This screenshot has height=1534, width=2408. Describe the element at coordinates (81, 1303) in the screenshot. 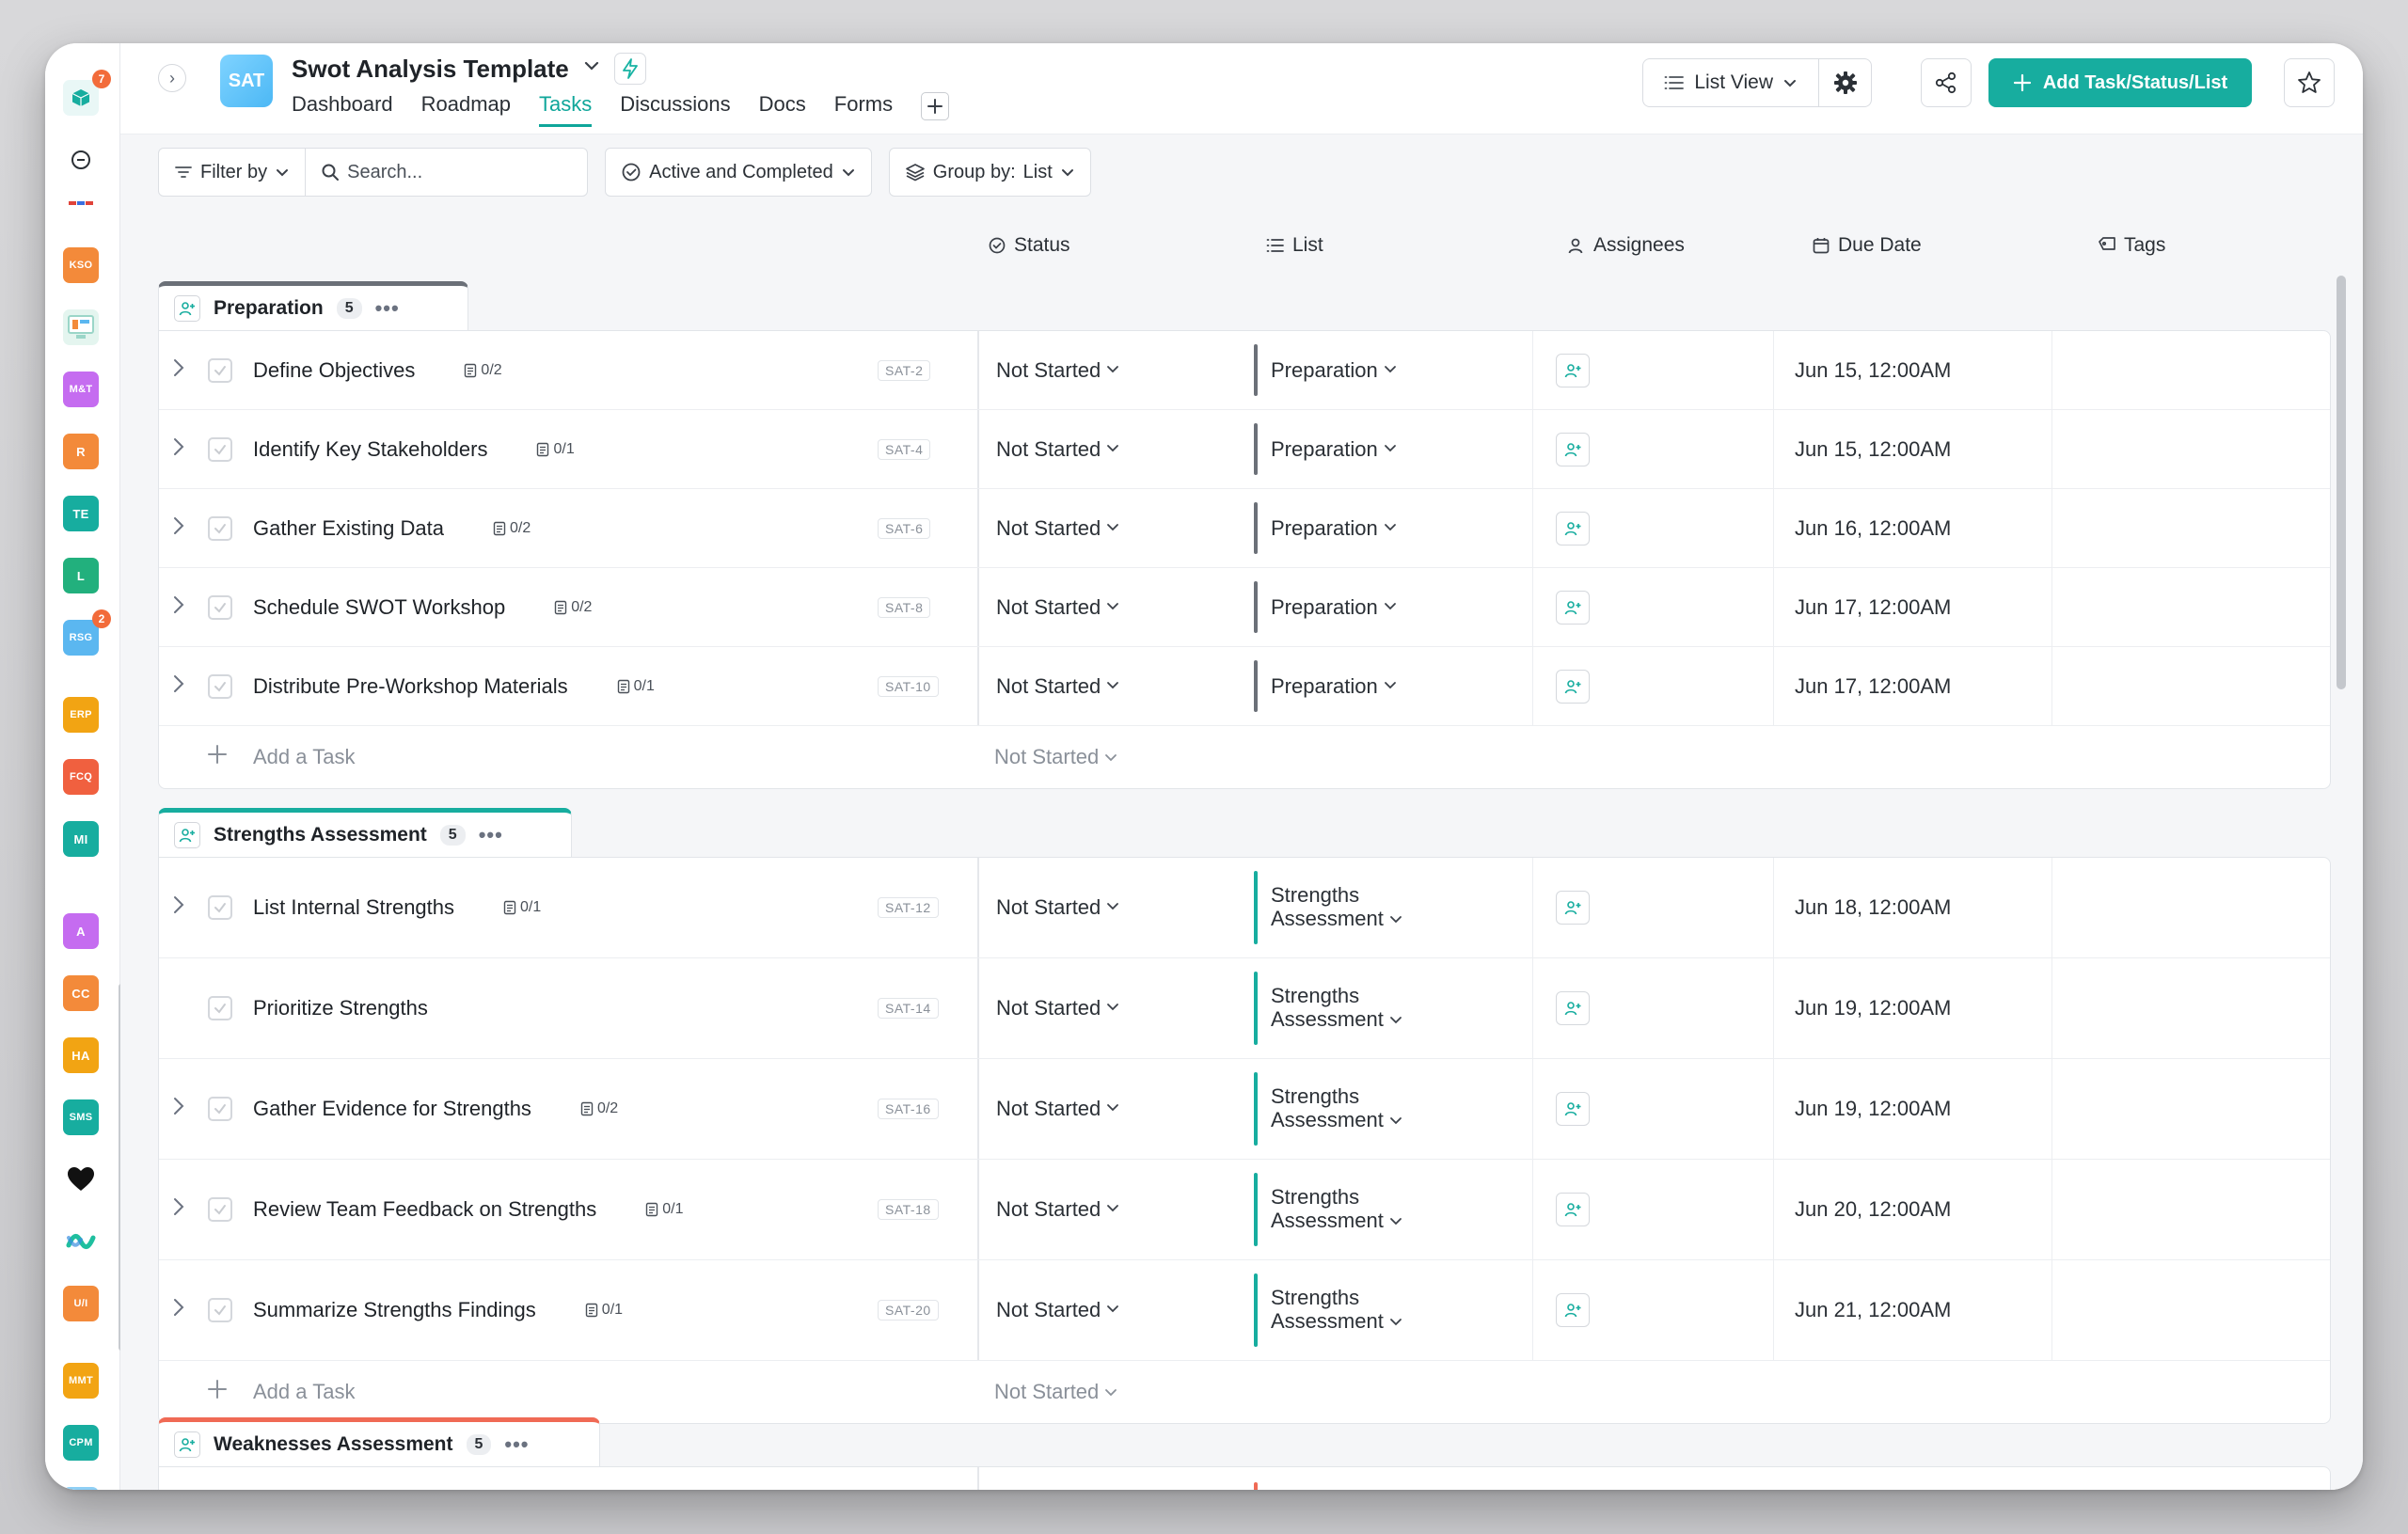

I see `rail-app-ui: U/I` at that location.